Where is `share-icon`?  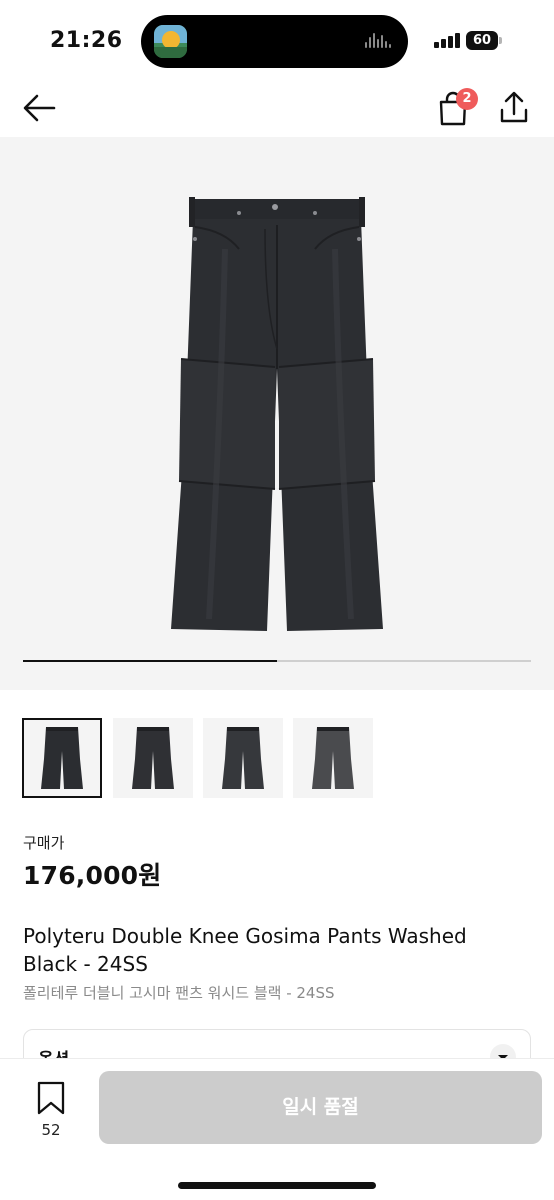
share-icon is located at coordinates (514, 107).